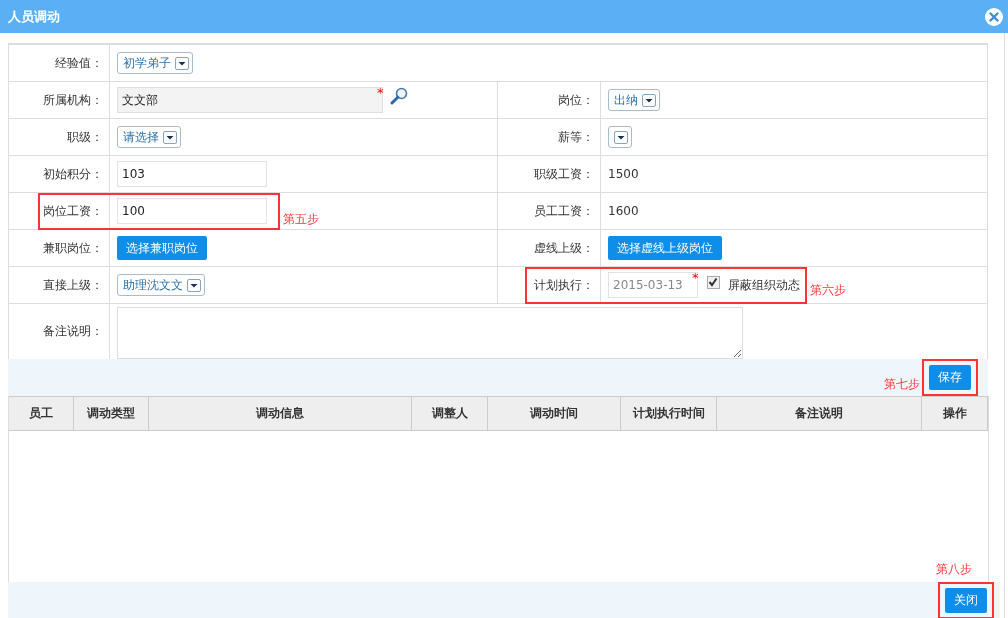  What do you see at coordinates (280, 413) in the screenshot?
I see `column-header: 调动信息` at bounding box center [280, 413].